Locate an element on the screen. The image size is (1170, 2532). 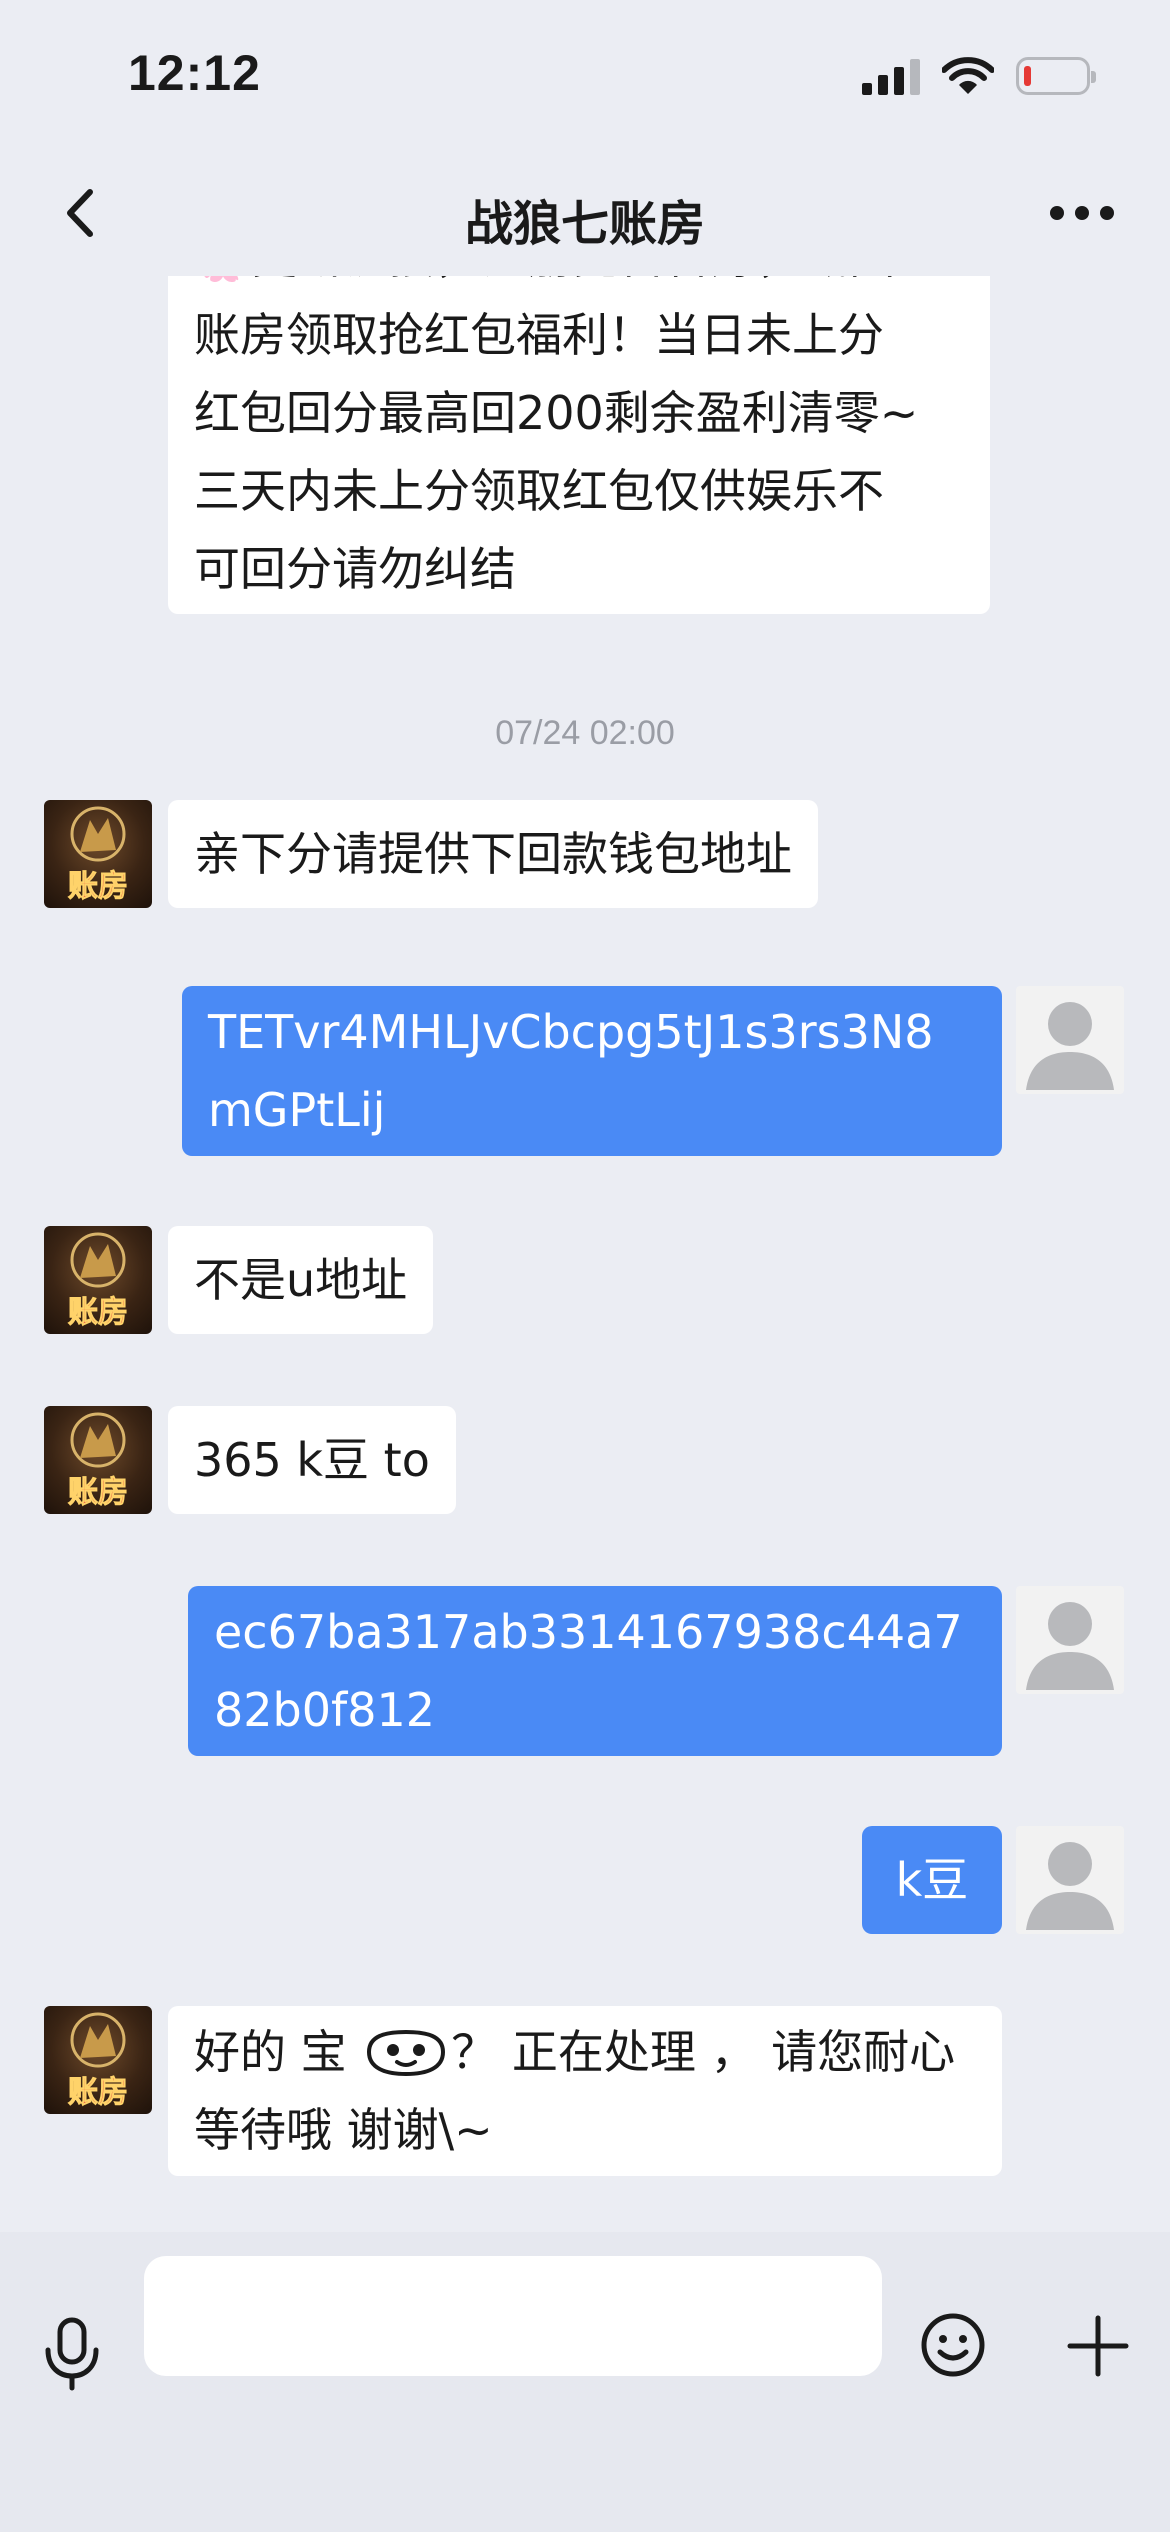
status-time: 12:12 is located at coordinates (194, 73).